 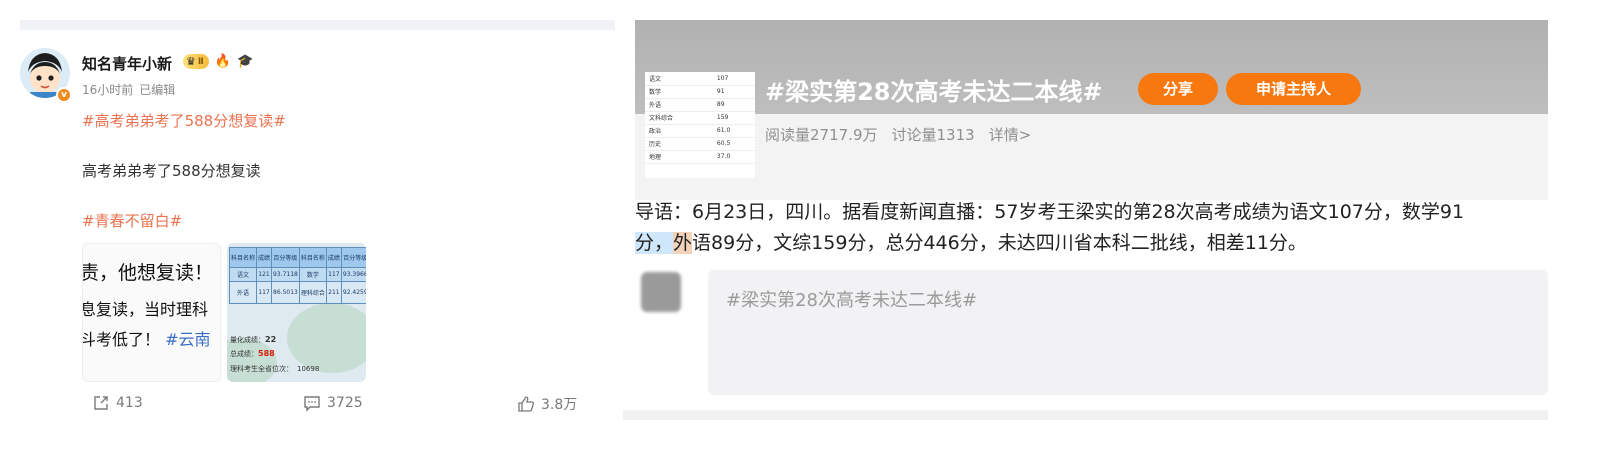 What do you see at coordinates (266, 353) in the screenshot?
I see `total-value: 588` at bounding box center [266, 353].